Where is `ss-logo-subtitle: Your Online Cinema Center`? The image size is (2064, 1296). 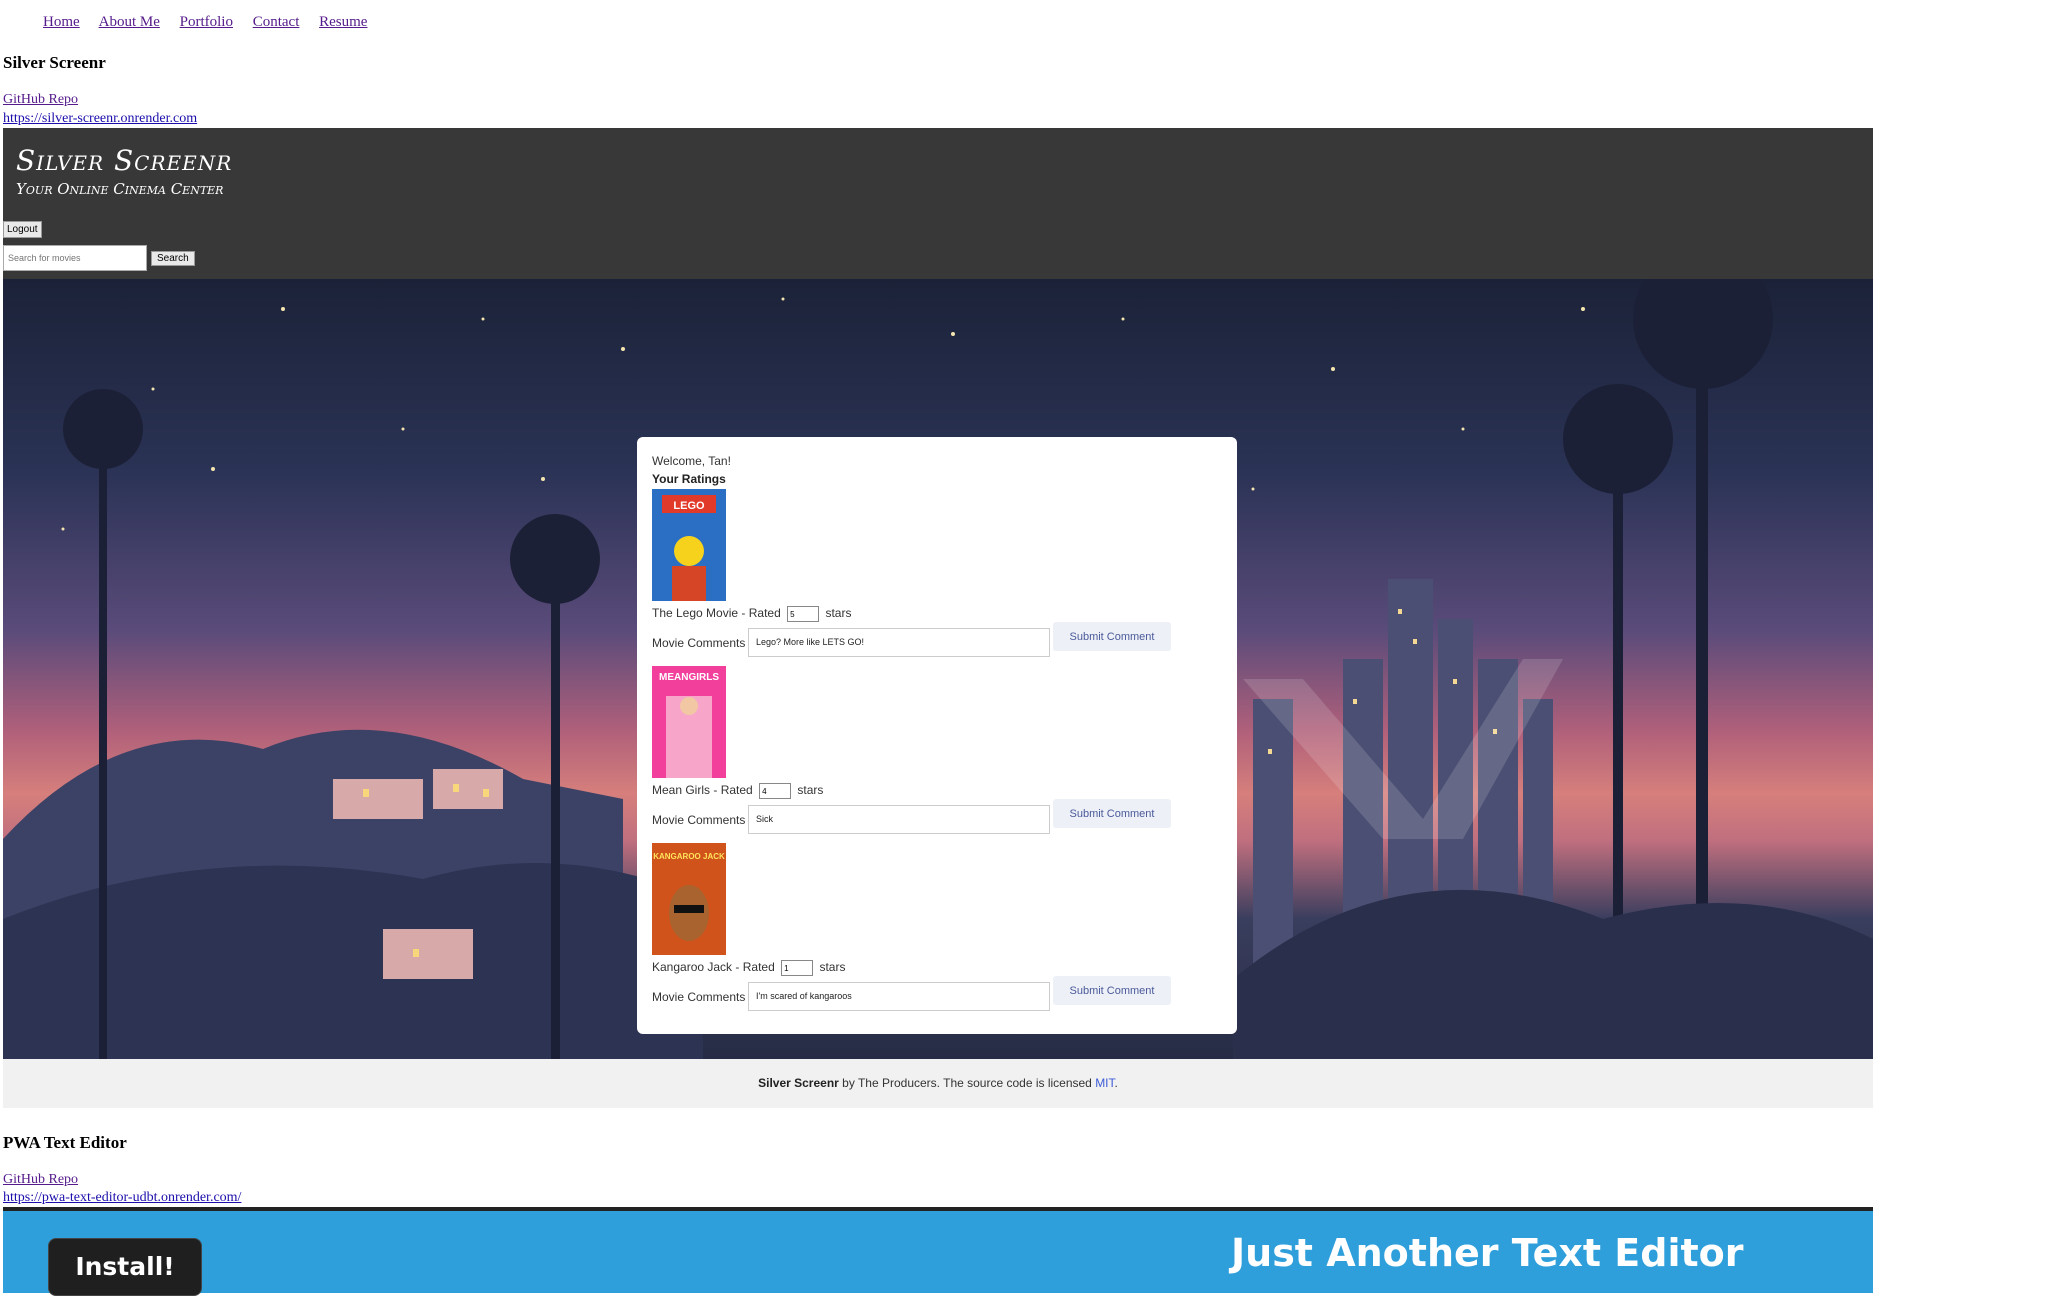
ss-logo-subtitle: Your Online Cinema Center is located at coordinates (120, 189).